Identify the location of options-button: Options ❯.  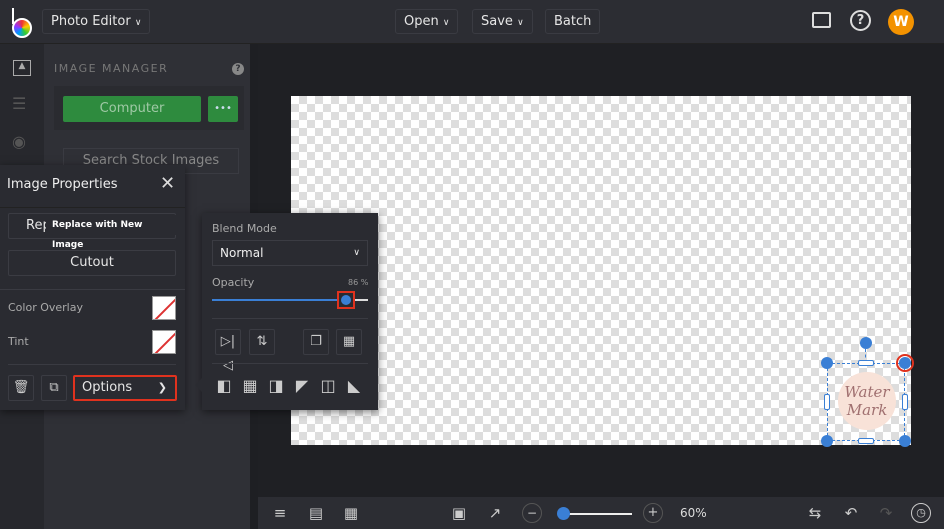
(125, 388).